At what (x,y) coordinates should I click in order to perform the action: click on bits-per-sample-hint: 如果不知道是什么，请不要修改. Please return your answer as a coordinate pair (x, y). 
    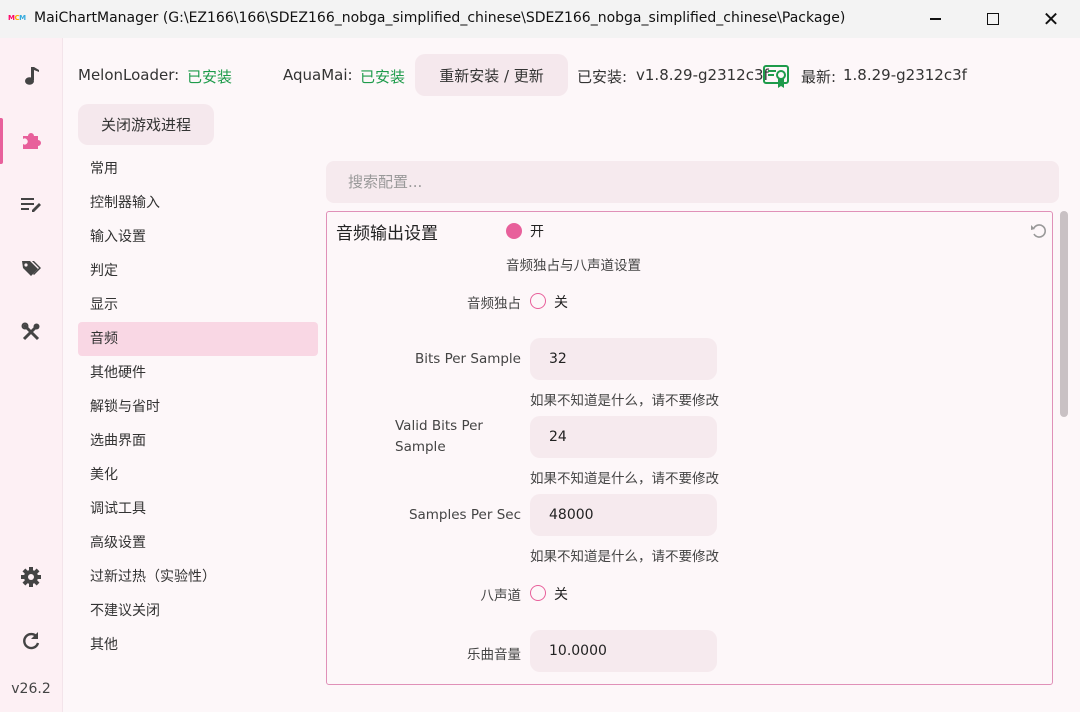
    Looking at the image, I should click on (624, 401).